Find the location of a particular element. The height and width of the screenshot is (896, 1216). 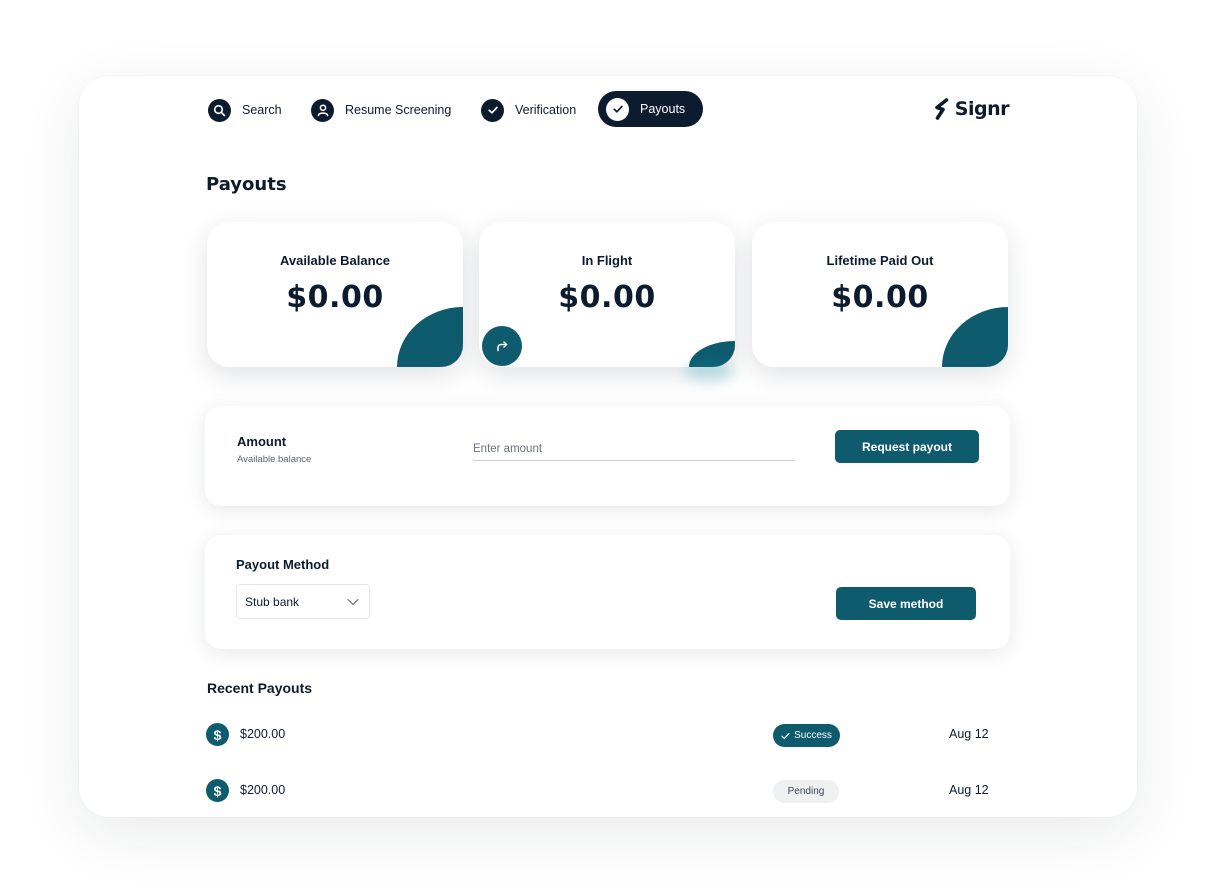

brand-name: Signr is located at coordinates (982, 109).